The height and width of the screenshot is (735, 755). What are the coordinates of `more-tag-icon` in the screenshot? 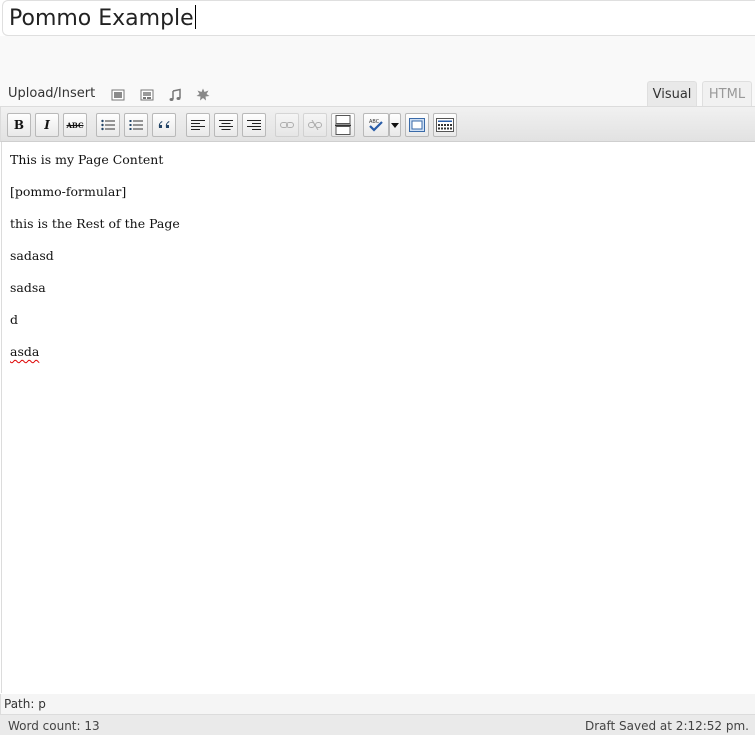 It's located at (343, 125).